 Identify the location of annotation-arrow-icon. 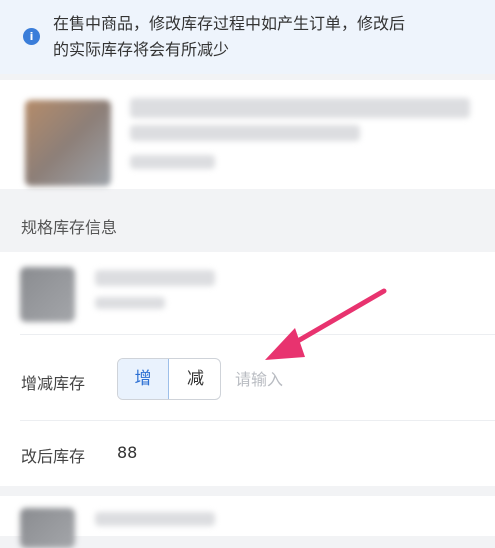
(326, 324).